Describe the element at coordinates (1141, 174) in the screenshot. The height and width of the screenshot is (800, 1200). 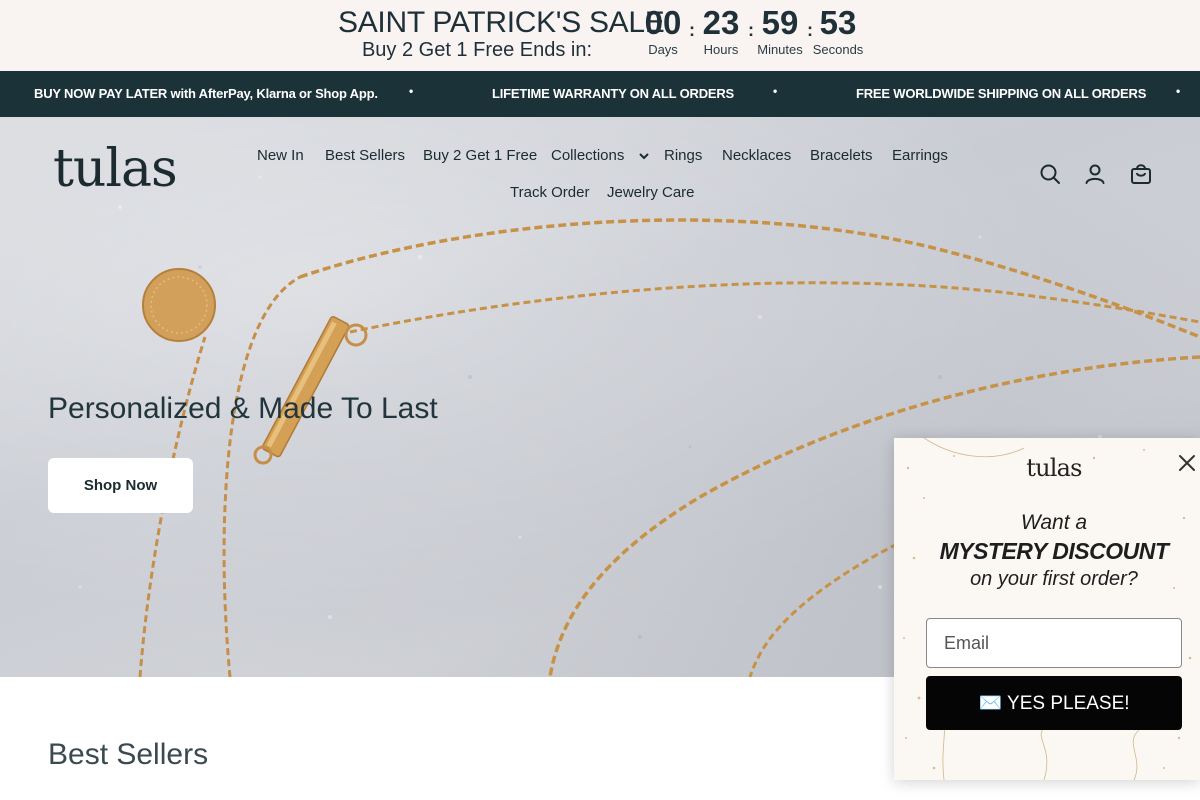
I see `cart-icon` at that location.